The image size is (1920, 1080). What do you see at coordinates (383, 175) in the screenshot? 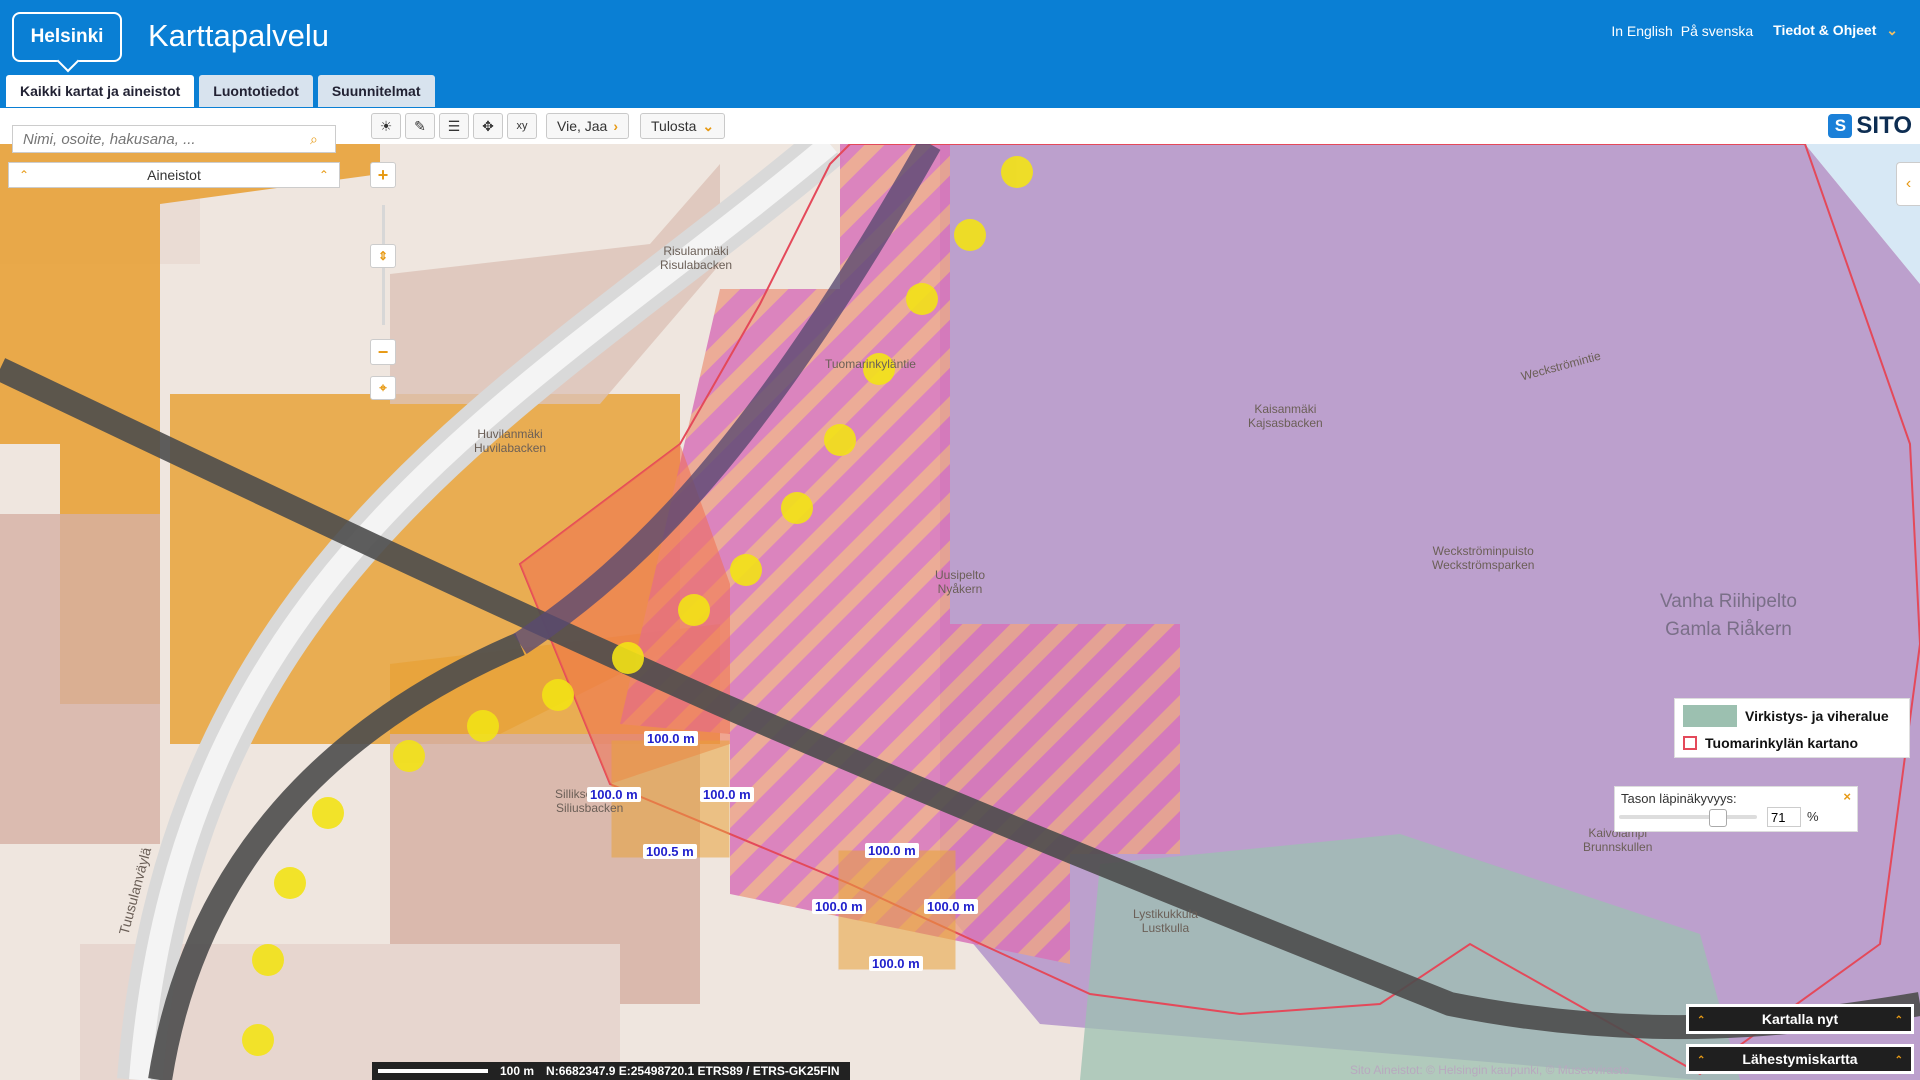
I see `zoom-in-button: +` at bounding box center [383, 175].